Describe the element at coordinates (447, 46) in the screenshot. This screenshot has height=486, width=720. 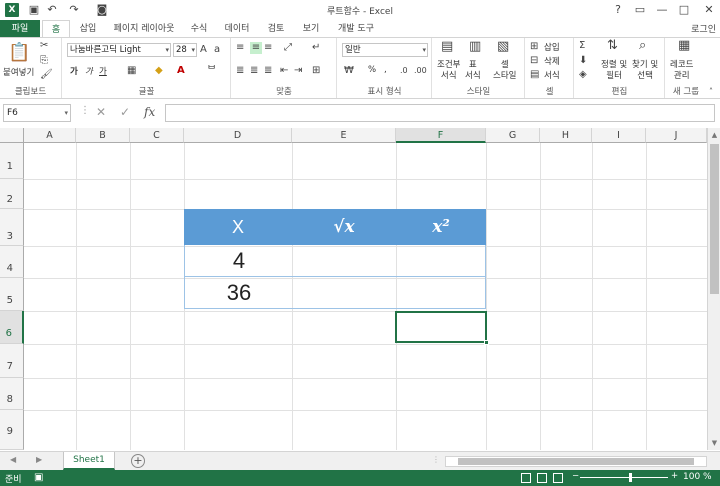
I see `conditional-format-icon: ▤` at that location.